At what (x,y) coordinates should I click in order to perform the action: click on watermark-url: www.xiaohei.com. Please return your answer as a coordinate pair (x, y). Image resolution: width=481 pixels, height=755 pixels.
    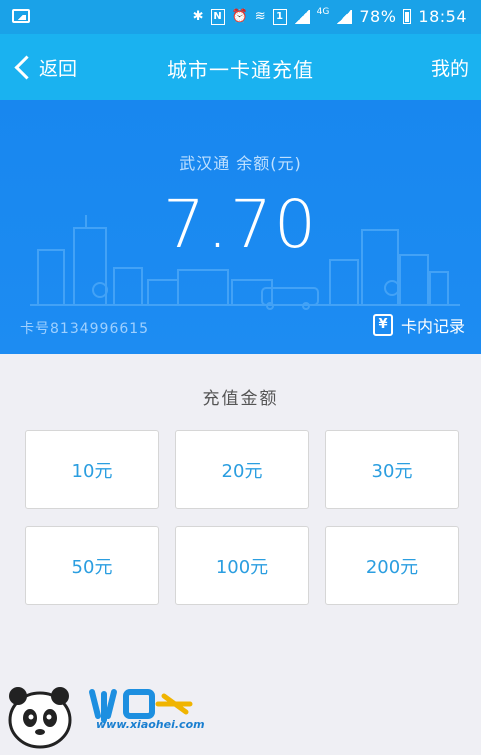
    Looking at the image, I should click on (150, 724).